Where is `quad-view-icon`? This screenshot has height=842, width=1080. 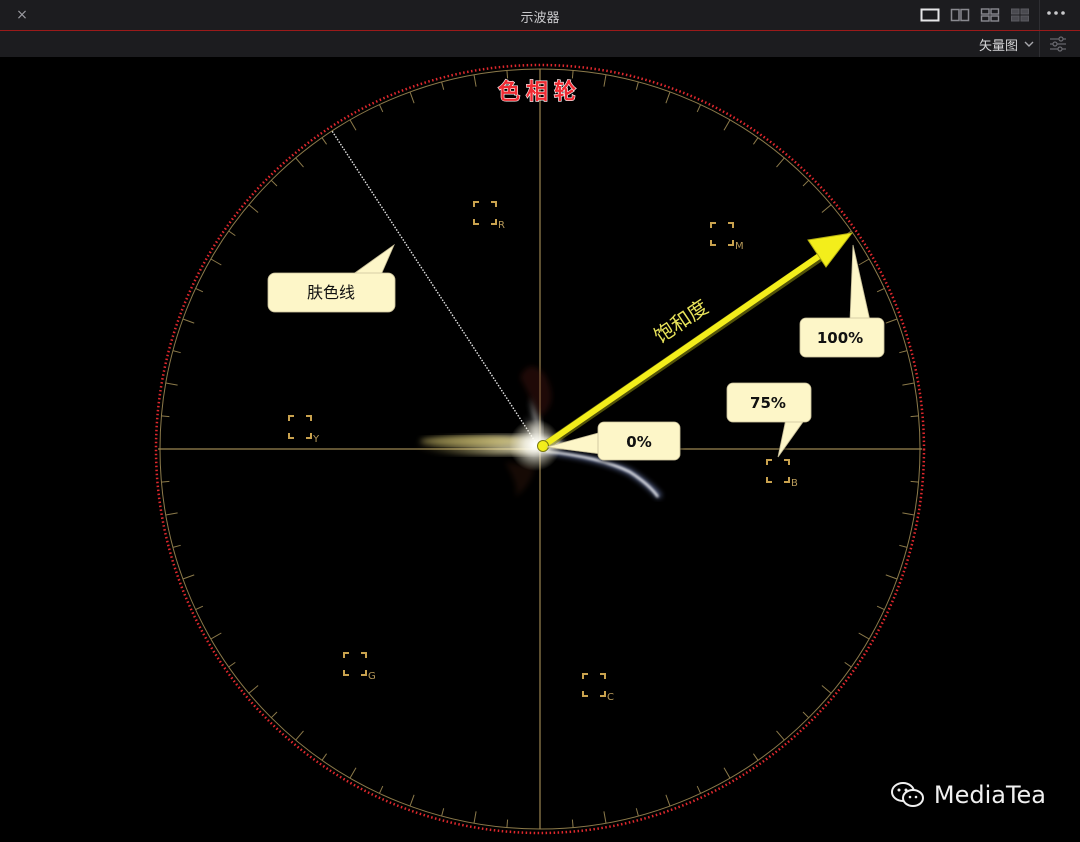 quad-view-icon is located at coordinates (990, 15).